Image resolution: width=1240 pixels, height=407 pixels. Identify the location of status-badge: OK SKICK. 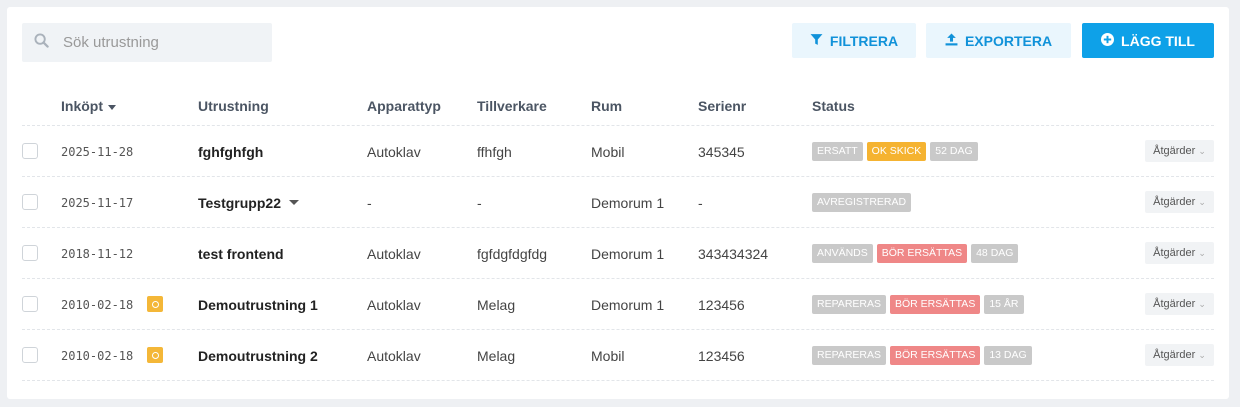
(896, 151).